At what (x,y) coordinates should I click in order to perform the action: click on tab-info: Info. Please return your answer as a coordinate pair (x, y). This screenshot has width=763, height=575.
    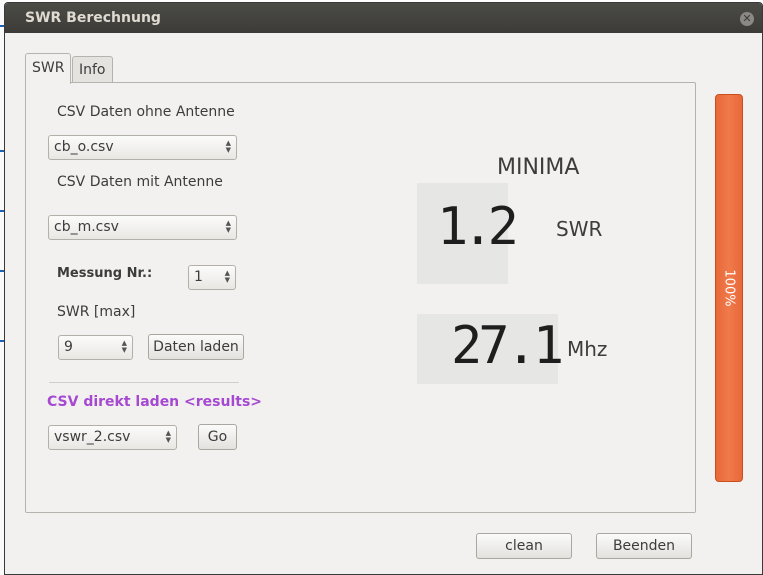
    Looking at the image, I should click on (92, 69).